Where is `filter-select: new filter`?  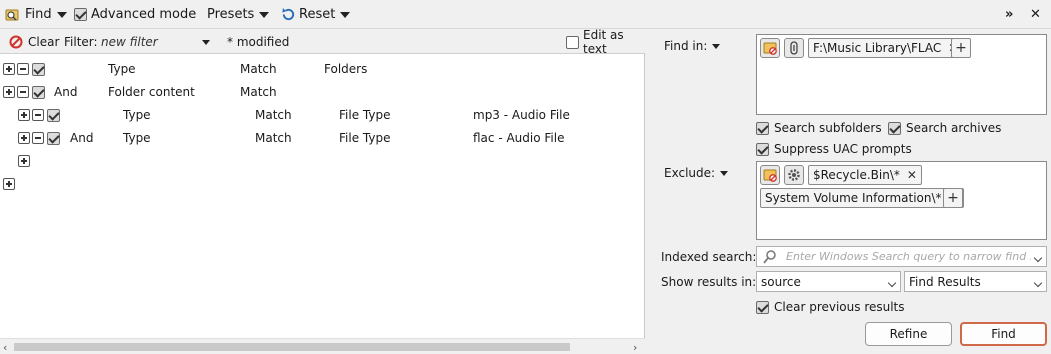
filter-select: new filter is located at coordinates (157, 42).